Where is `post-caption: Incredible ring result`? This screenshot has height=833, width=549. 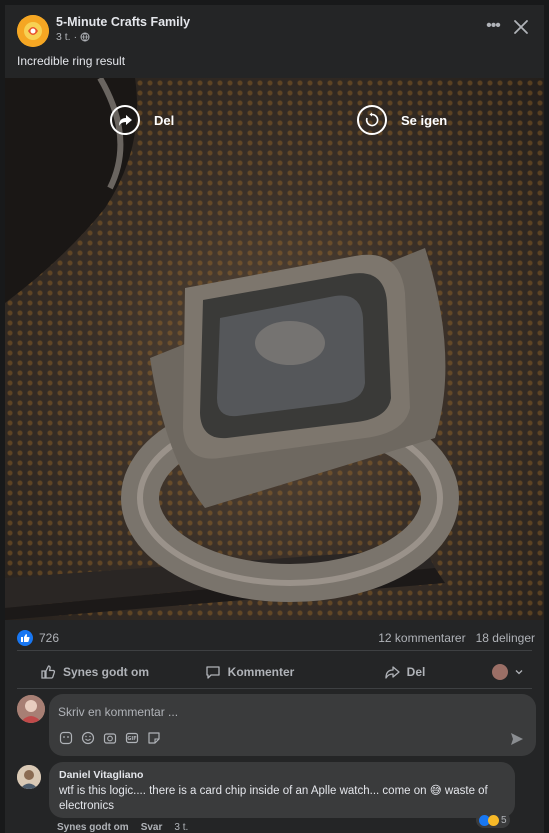
post-caption: Incredible ring result is located at coordinates (71, 61).